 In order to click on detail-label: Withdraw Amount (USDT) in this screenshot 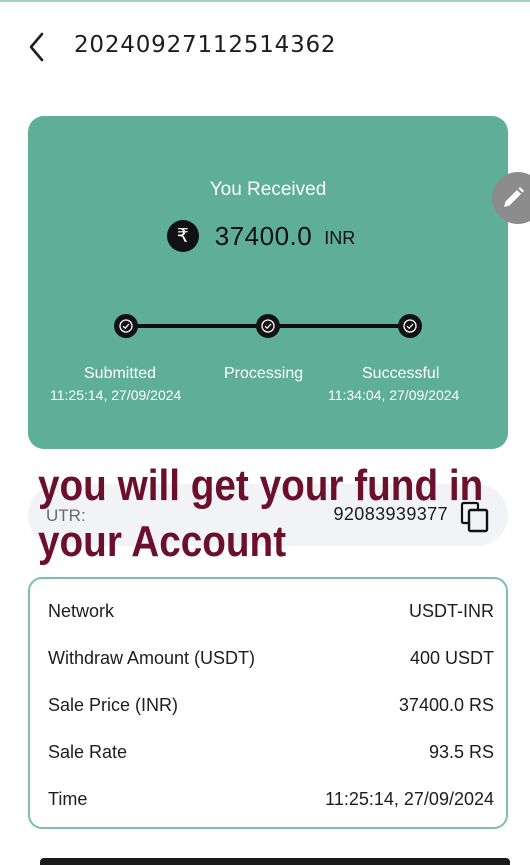, I will do `click(152, 657)`.